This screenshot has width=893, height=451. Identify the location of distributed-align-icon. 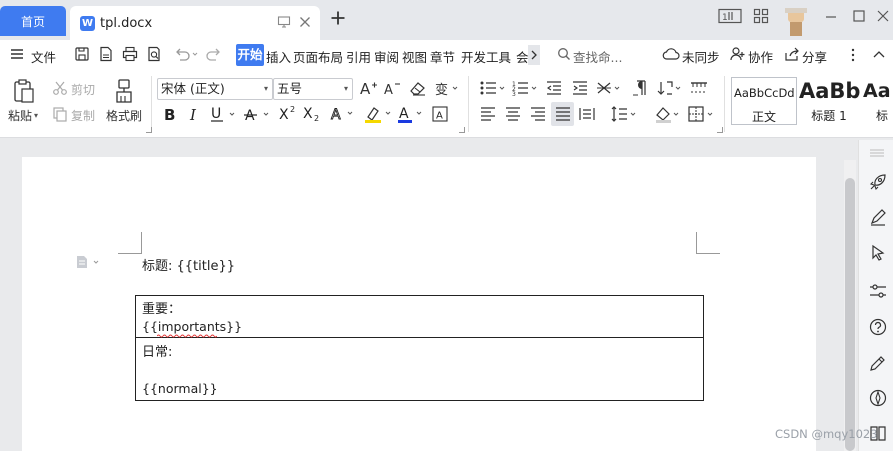
(587, 114).